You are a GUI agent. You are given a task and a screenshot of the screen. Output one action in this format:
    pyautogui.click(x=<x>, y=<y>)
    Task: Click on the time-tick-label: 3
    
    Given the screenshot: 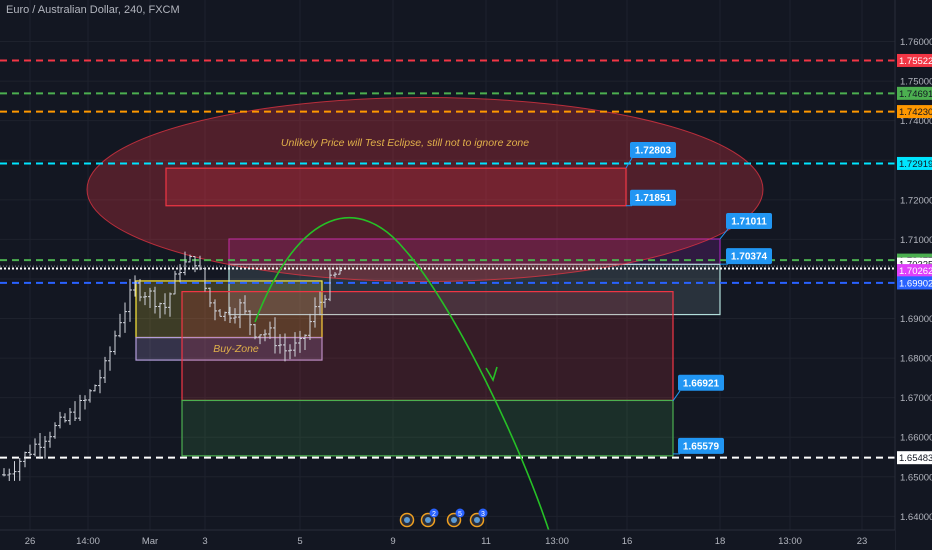 What is the action you would take?
    pyautogui.click(x=204, y=541)
    